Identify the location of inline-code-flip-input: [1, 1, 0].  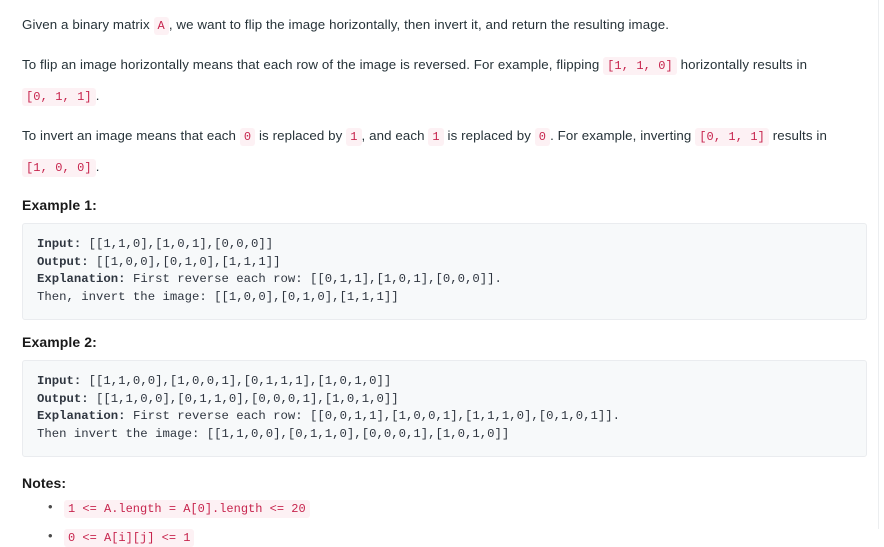
(640, 66).